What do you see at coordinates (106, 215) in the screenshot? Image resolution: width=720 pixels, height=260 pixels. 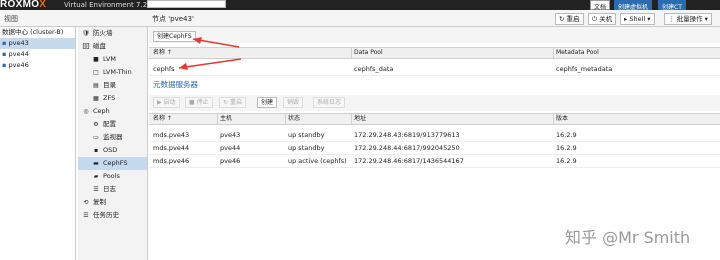 I see `menu-item-label: 任务历史` at bounding box center [106, 215].